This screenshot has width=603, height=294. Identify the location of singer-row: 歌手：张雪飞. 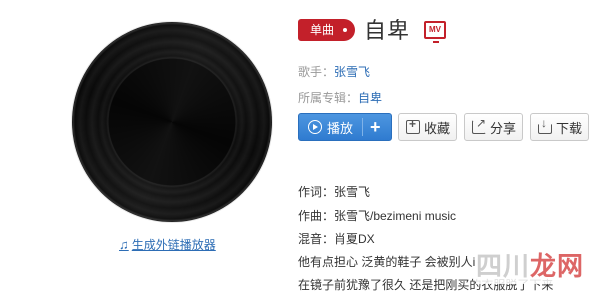
(334, 71).